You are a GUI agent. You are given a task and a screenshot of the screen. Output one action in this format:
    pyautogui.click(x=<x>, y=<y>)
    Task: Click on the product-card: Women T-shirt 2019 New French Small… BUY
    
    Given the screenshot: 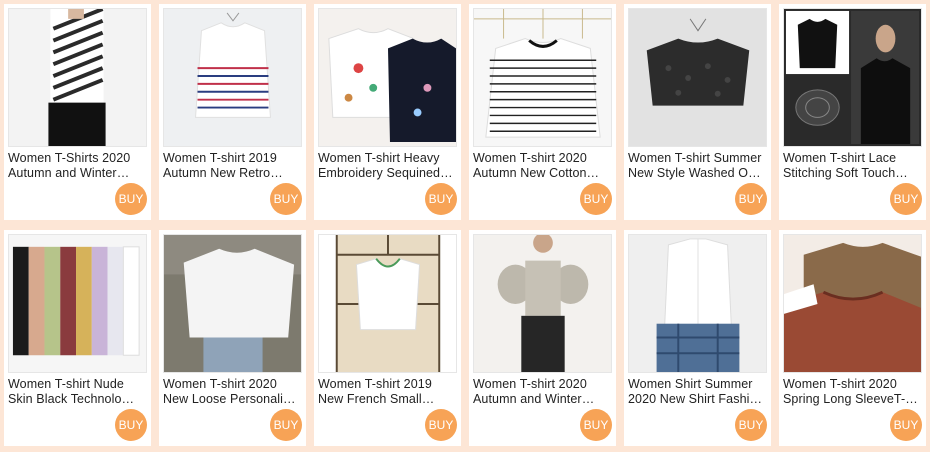 What is the action you would take?
    pyautogui.click(x=387, y=338)
    